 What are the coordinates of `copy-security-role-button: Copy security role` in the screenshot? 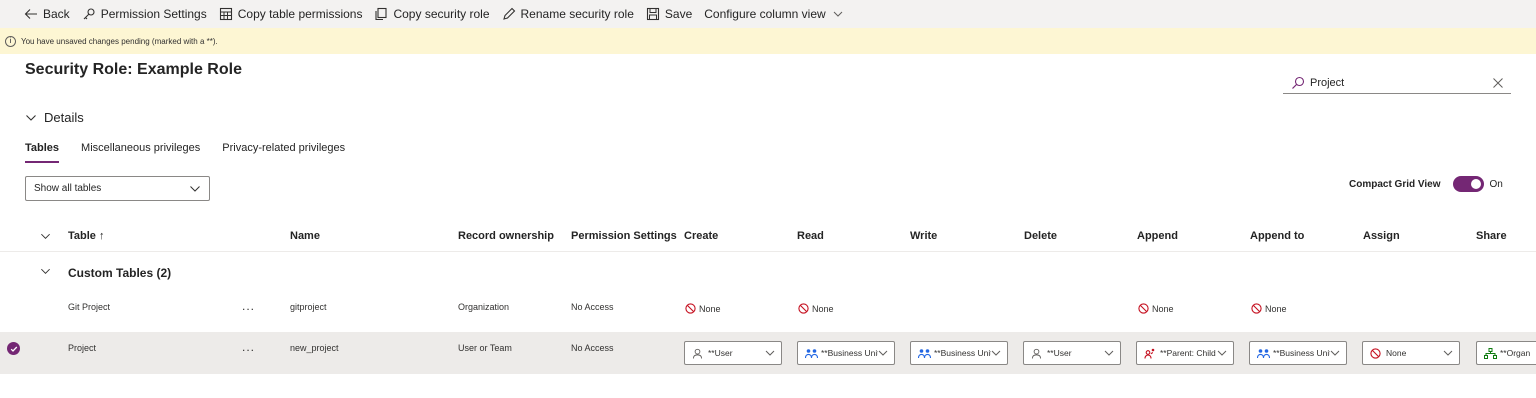 It's located at (432, 14).